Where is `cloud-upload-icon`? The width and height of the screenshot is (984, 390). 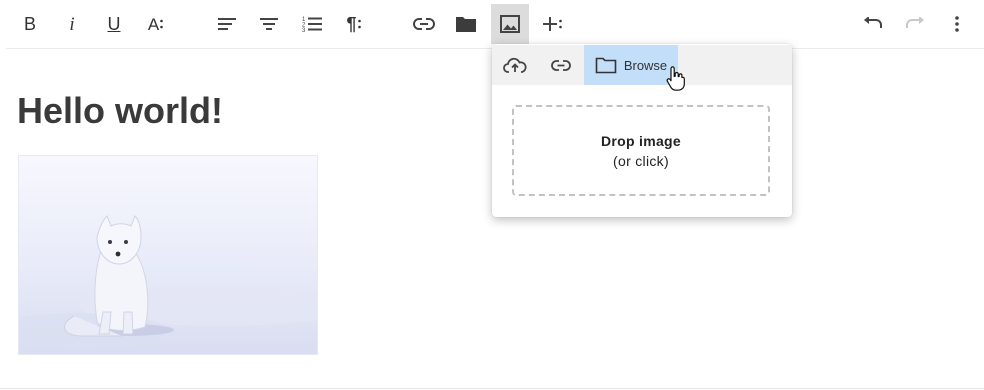
cloud-upload-icon is located at coordinates (515, 65).